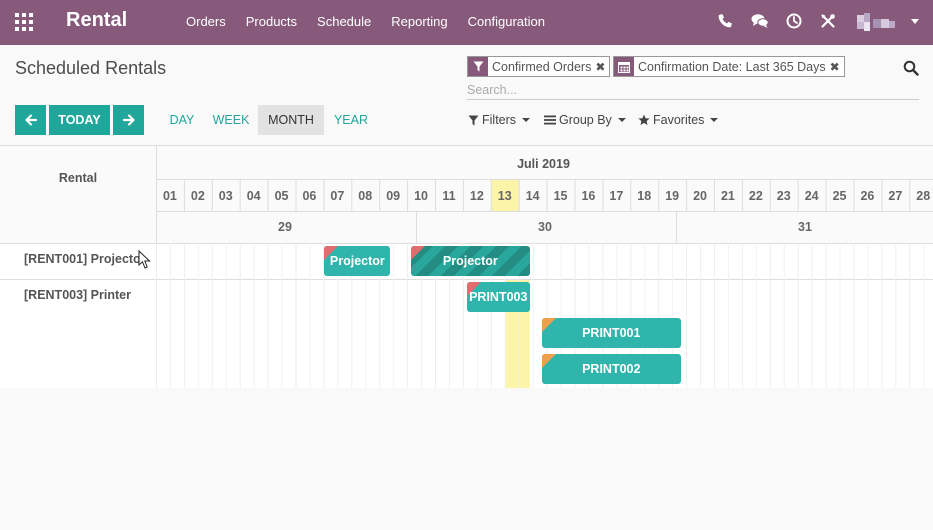  Describe the element at coordinates (725, 21) in the screenshot. I see `phone-icon` at that location.